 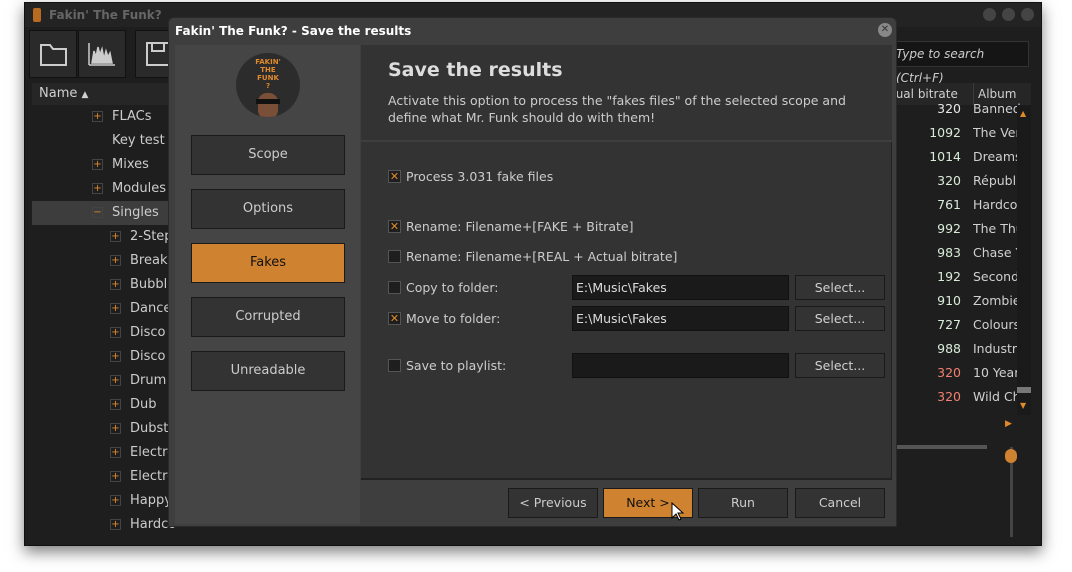 I want to click on bitrate-cell: 910, so click(x=949, y=300).